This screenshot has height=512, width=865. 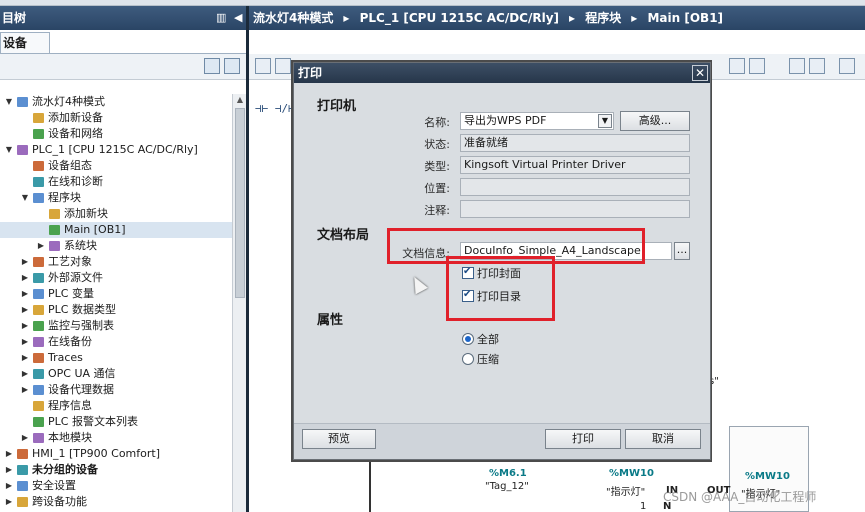 I want to click on tree-item: 设备和网络, so click(x=116, y=134).